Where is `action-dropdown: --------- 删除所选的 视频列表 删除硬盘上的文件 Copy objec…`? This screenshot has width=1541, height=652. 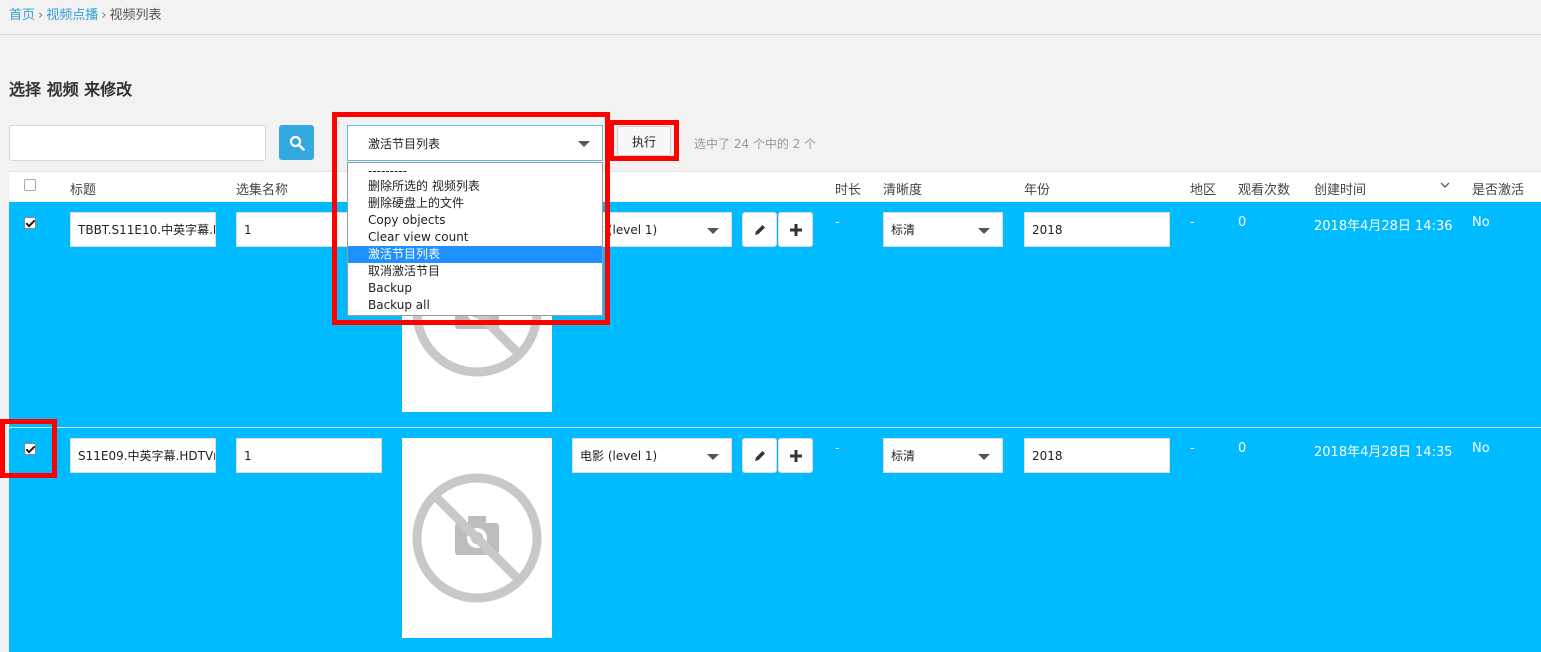 action-dropdown: --------- 删除所选的 视频列表 删除硬盘上的文件 Copy objec… is located at coordinates (475, 239).